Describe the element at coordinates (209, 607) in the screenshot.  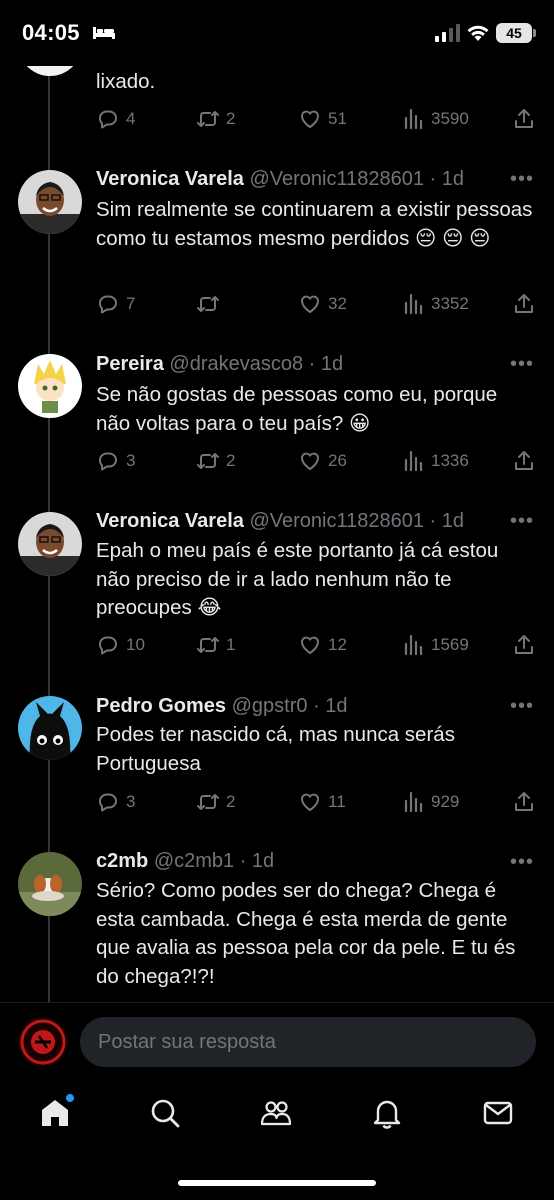
I see `emoji: 😂` at that location.